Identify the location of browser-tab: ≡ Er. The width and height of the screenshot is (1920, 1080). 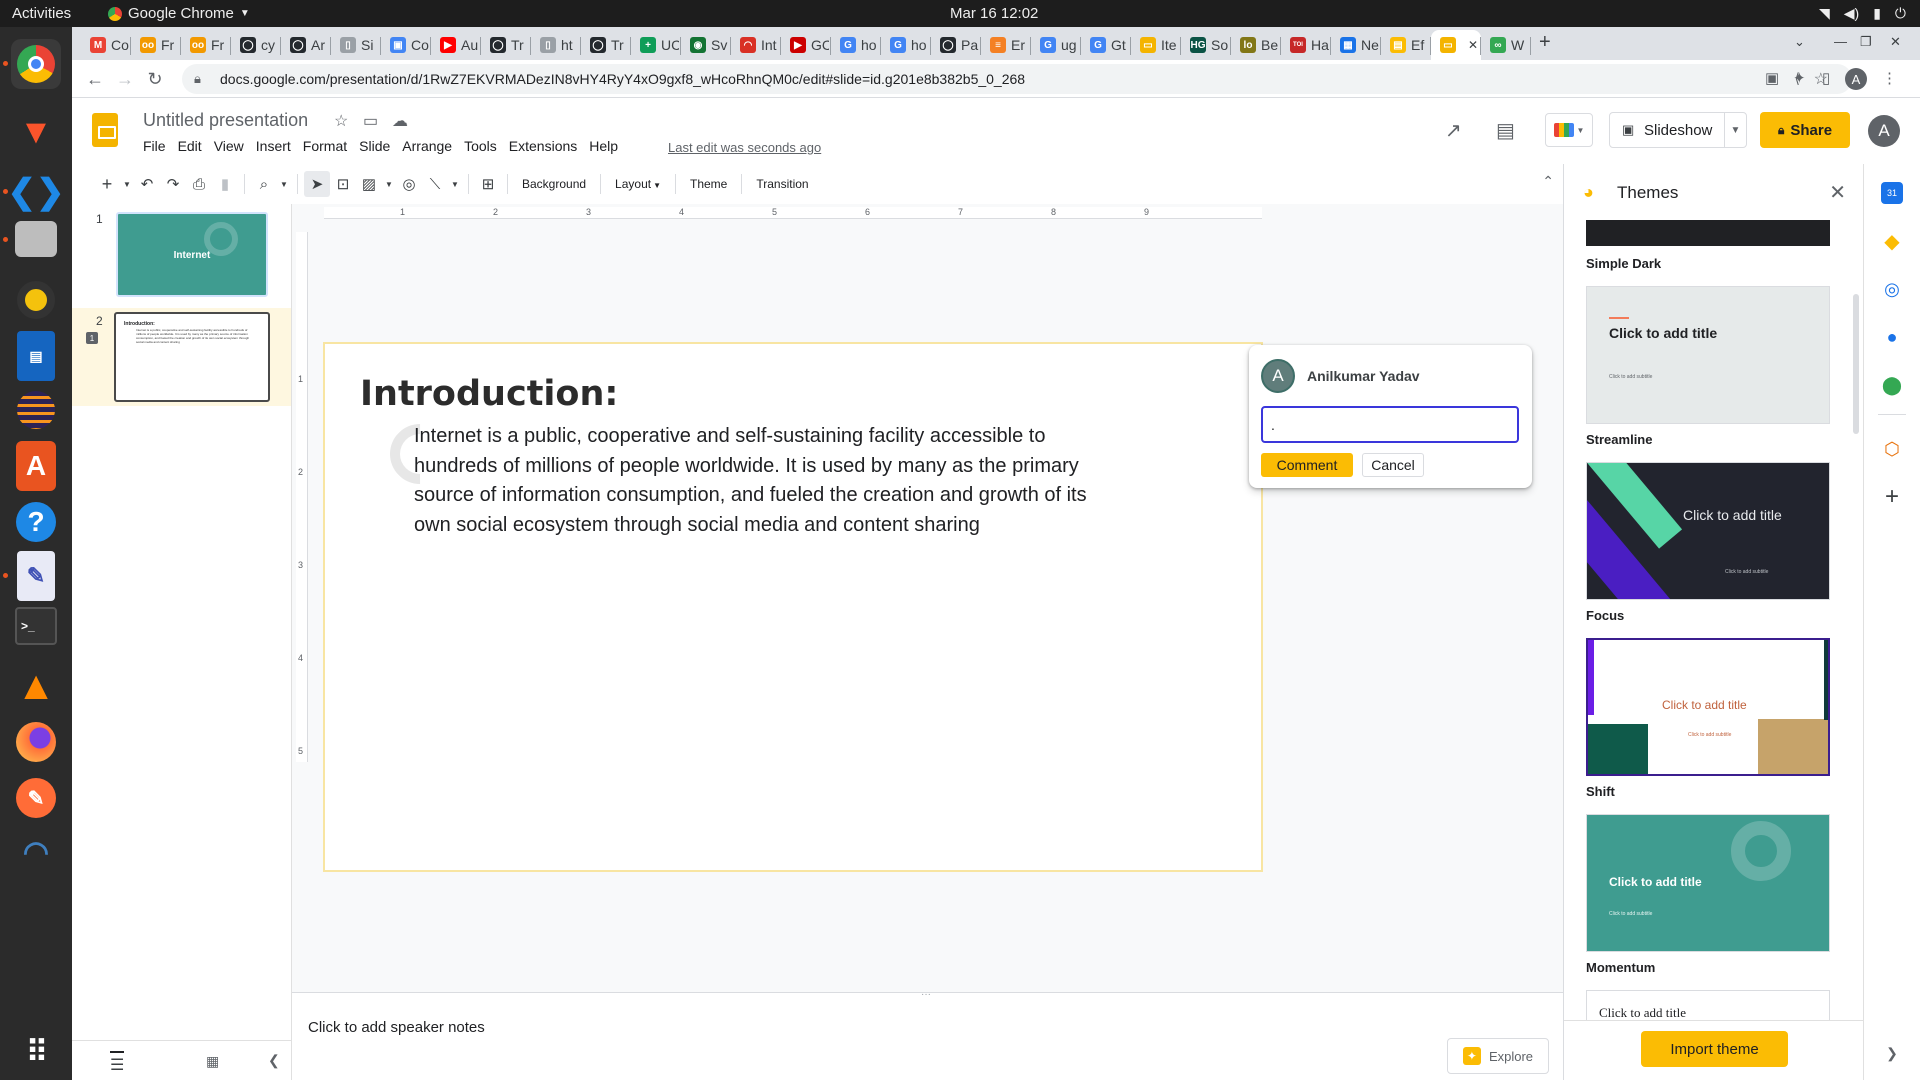
(1005, 45).